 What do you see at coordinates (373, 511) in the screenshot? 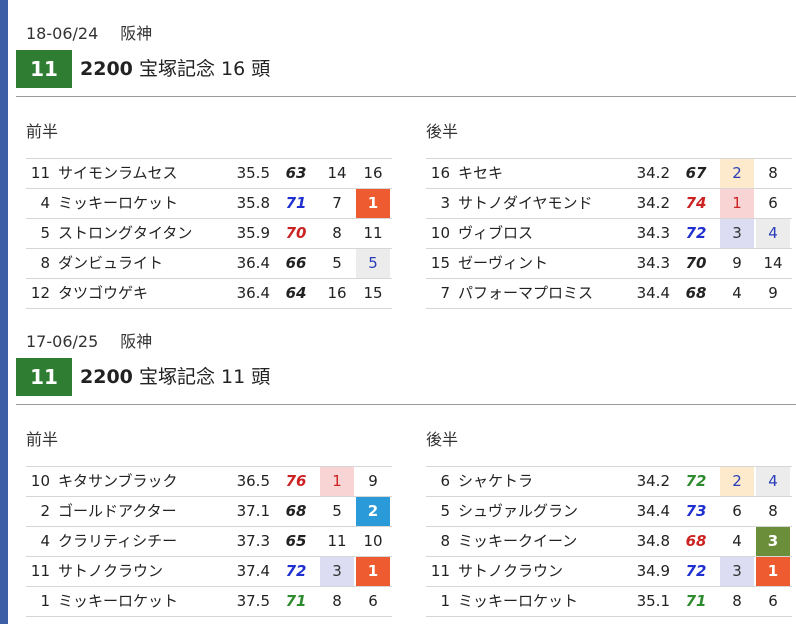
I see `finish-position-cell: 2` at bounding box center [373, 511].